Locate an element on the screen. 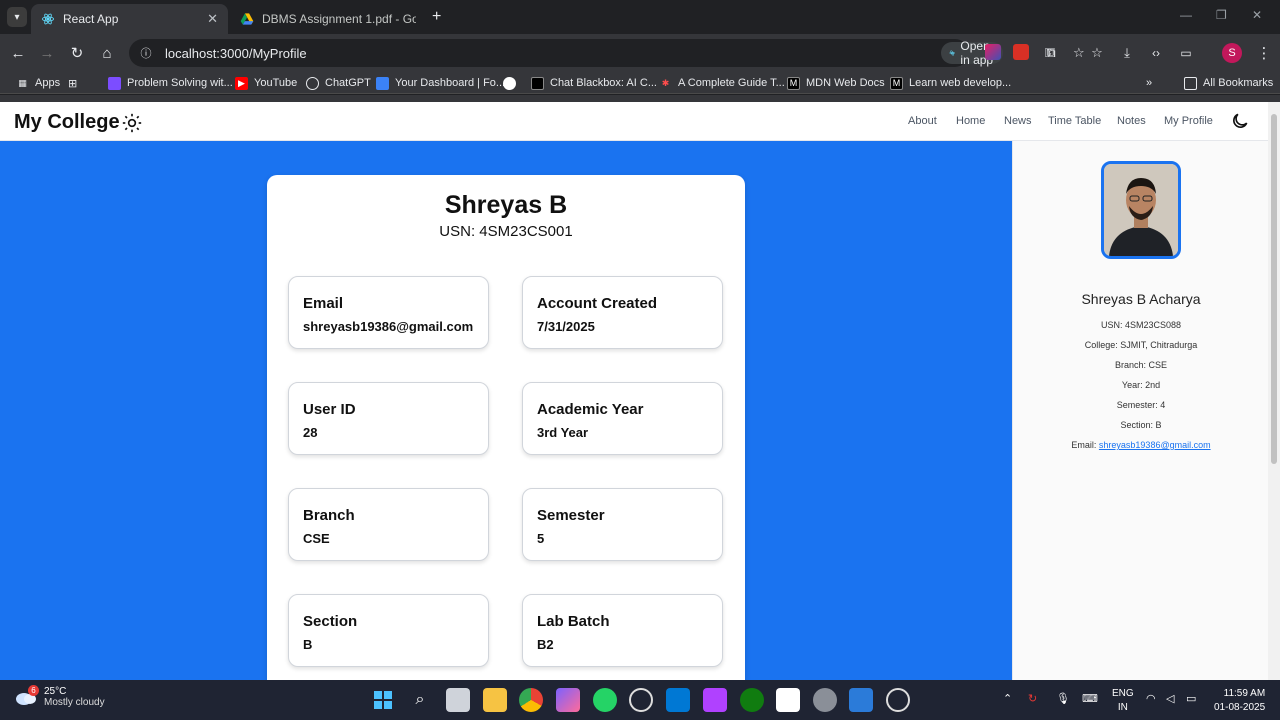 The width and height of the screenshot is (1280, 720). bookmark-apps: ▦ Apps is located at coordinates (38, 83).